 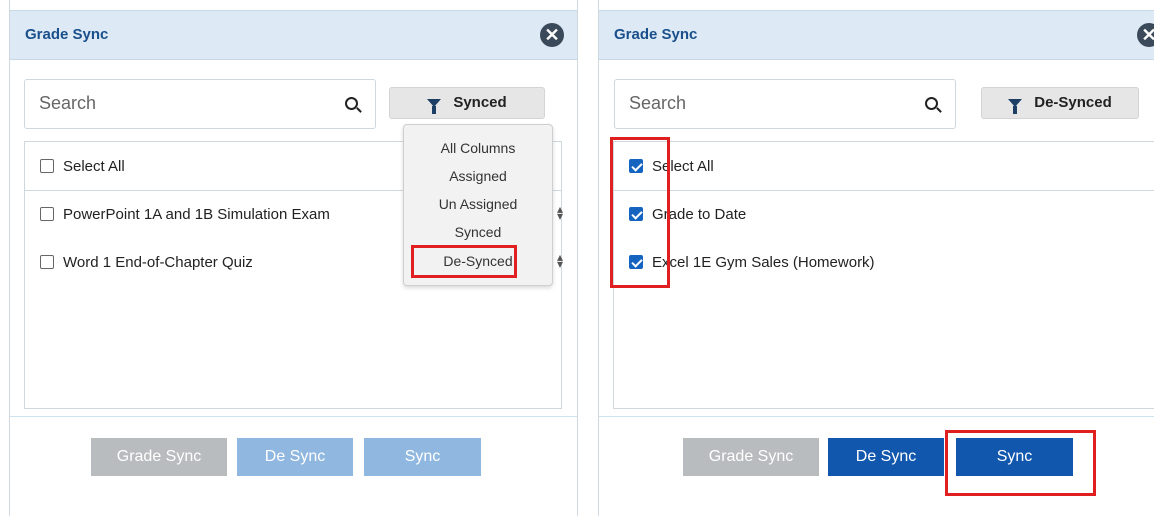 What do you see at coordinates (884, 263) in the screenshot?
I see `list-item: Excel 1E Gym Sales (Homework)` at bounding box center [884, 263].